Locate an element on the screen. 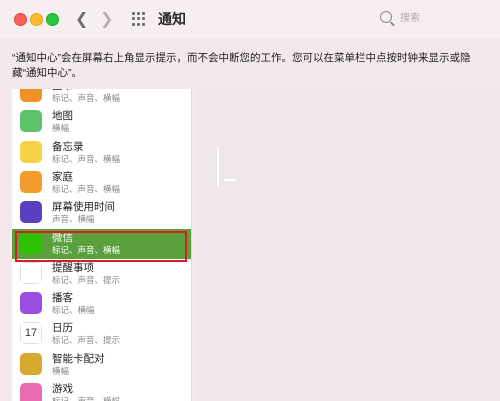 The height and width of the screenshot is (401, 500). app-name: 家庭 is located at coordinates (62, 176).